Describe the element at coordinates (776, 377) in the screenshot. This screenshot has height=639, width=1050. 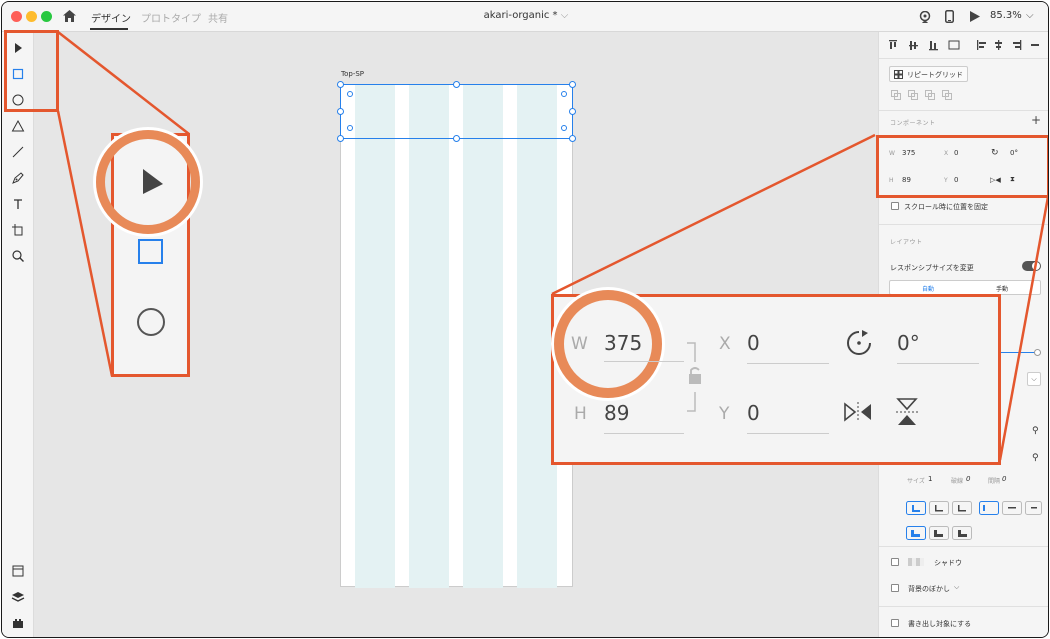
I see `transform-zoom-callout: W 375 H 89 X 0 Y 0 0°` at that location.